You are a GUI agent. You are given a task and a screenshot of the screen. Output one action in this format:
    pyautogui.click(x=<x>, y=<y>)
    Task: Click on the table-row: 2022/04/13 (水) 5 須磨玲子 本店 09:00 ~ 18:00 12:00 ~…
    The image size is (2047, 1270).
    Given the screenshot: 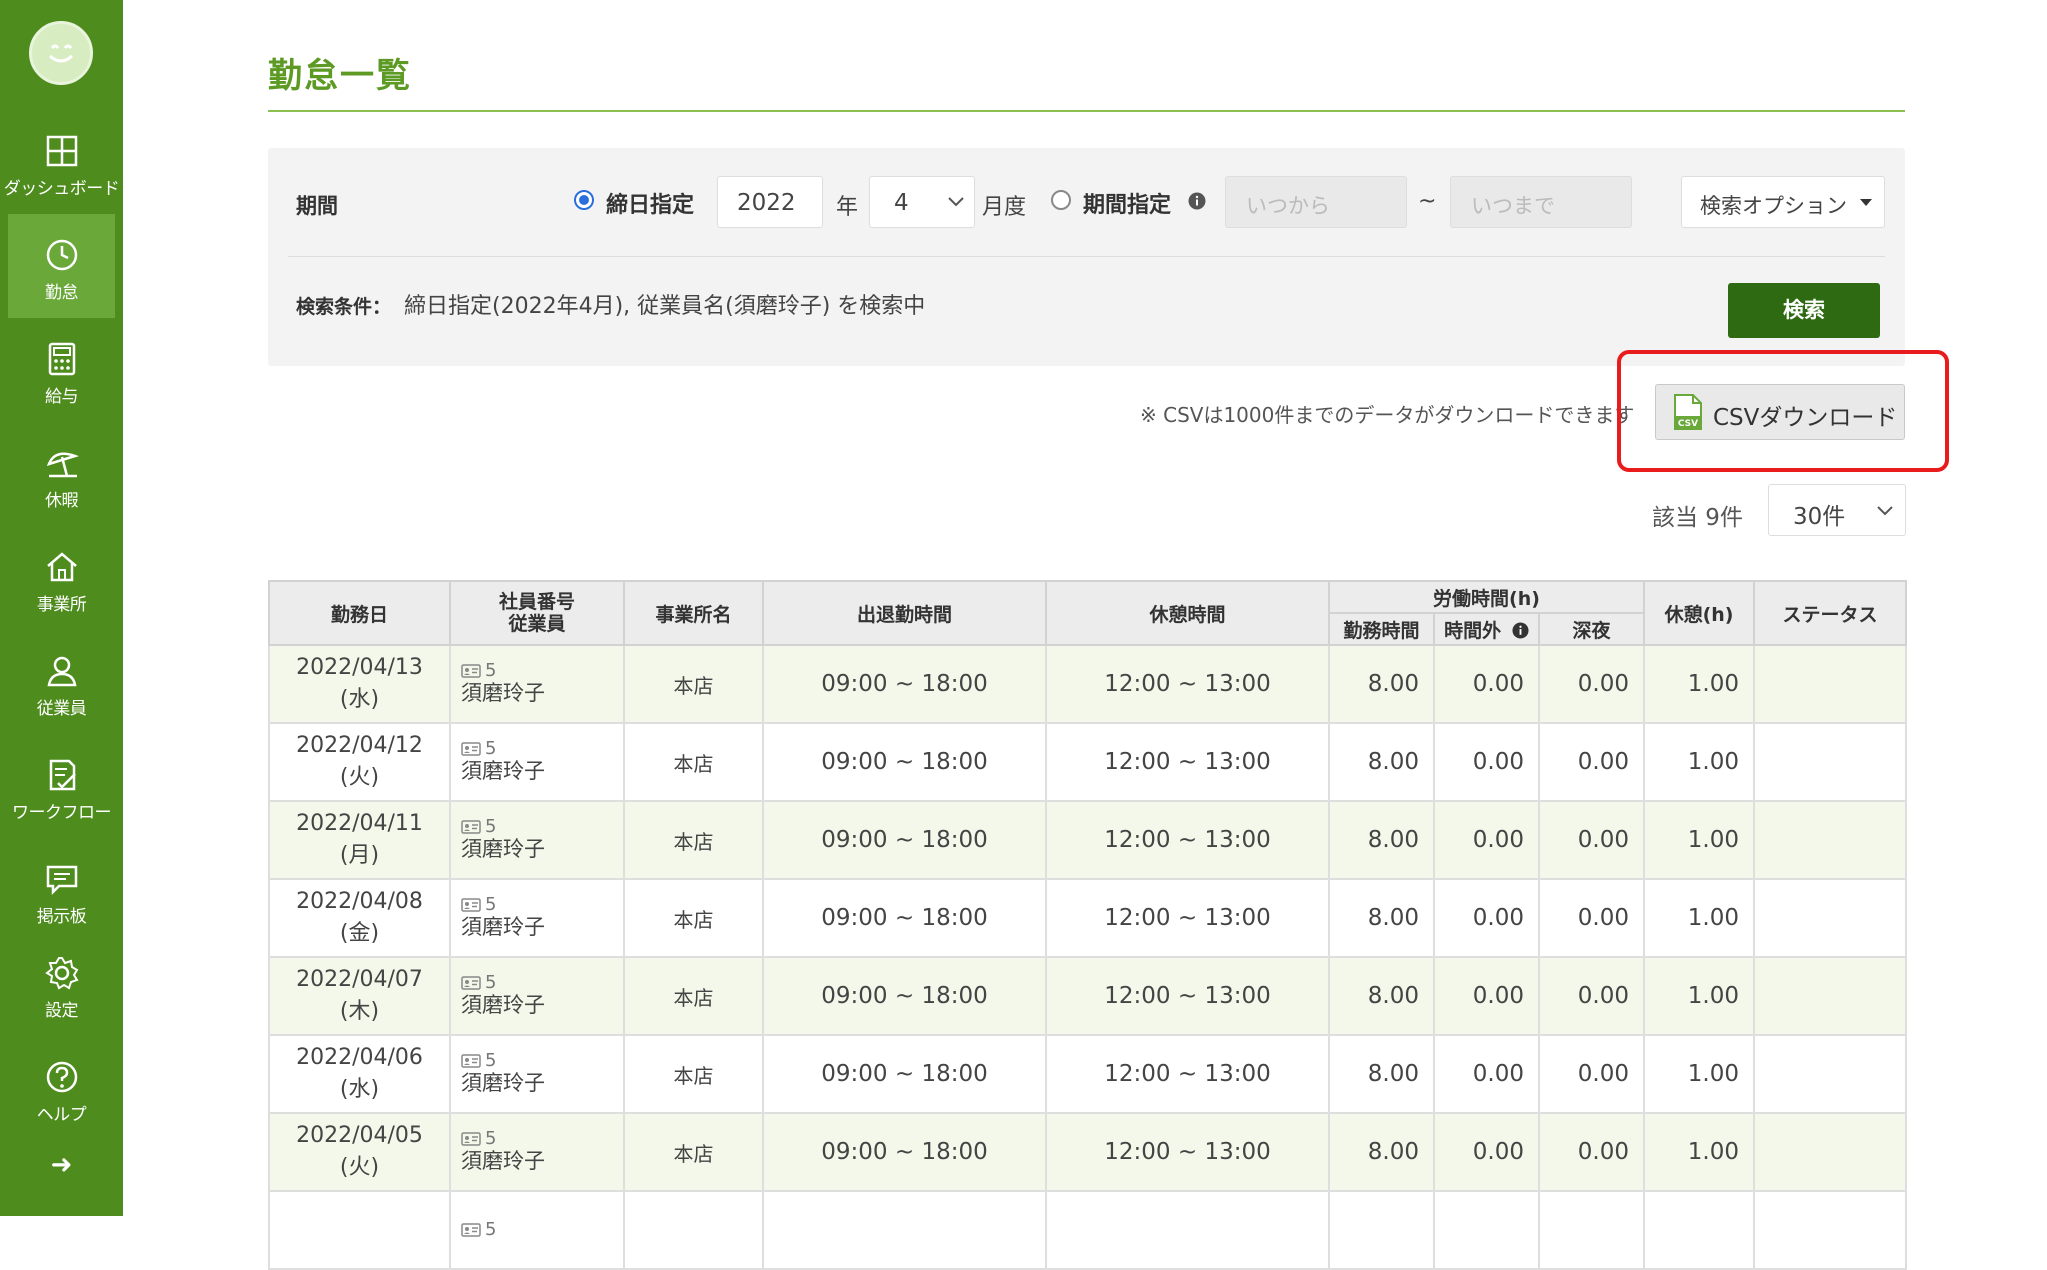 What is the action you would take?
    pyautogui.click(x=1088, y=684)
    